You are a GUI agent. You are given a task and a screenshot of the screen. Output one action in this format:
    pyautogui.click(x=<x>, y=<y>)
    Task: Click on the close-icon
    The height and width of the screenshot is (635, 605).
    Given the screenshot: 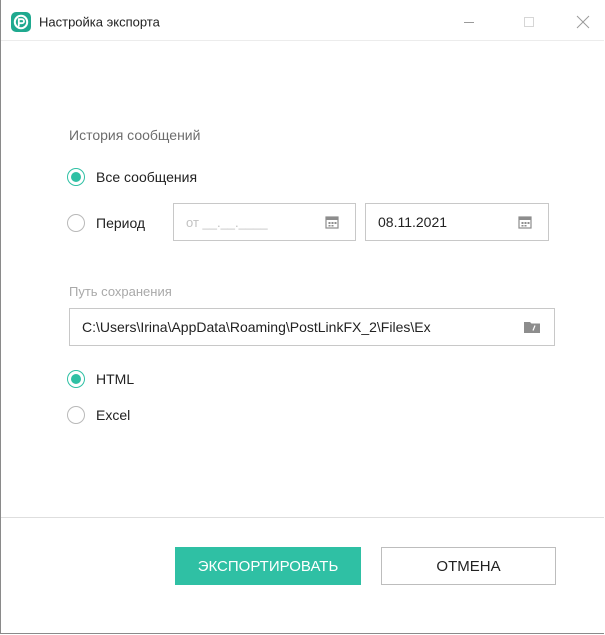 What is the action you would take?
    pyautogui.click(x=583, y=22)
    